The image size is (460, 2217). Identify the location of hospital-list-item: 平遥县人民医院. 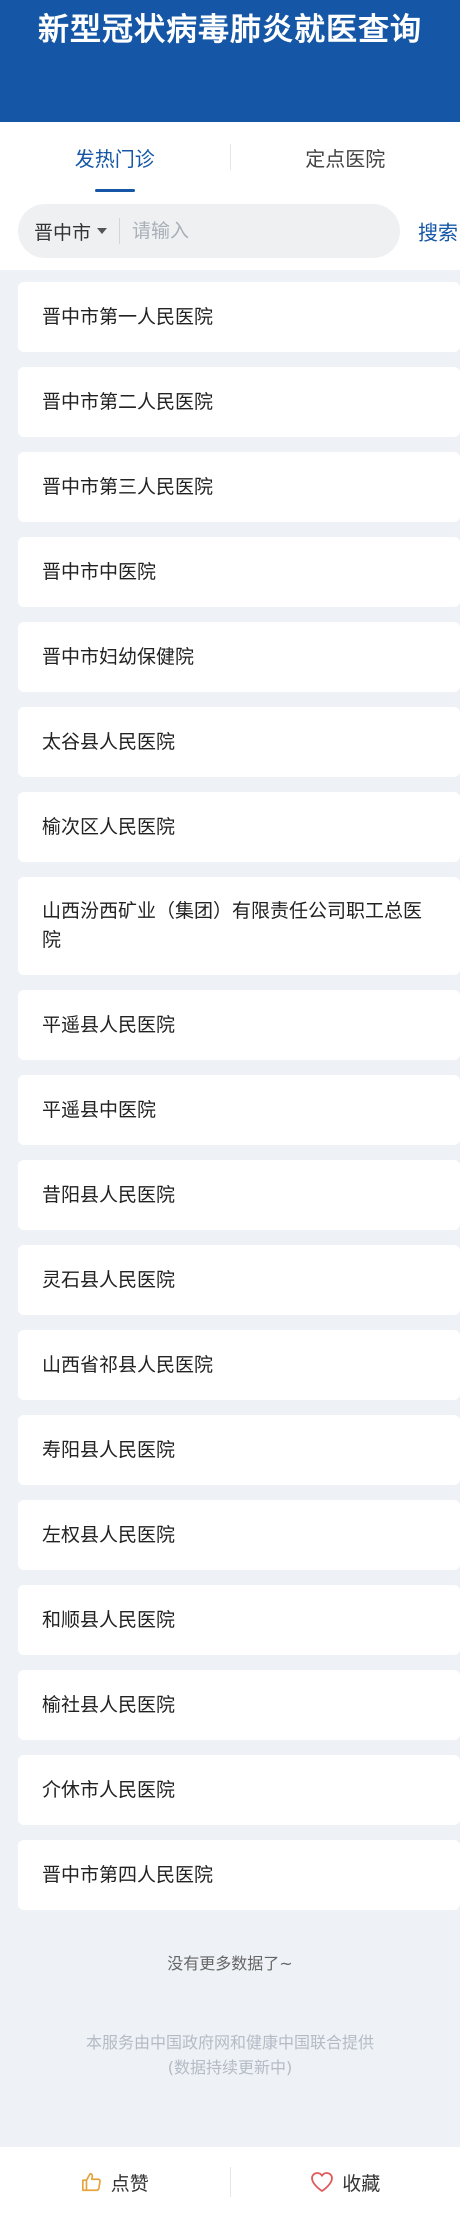
(239, 1025).